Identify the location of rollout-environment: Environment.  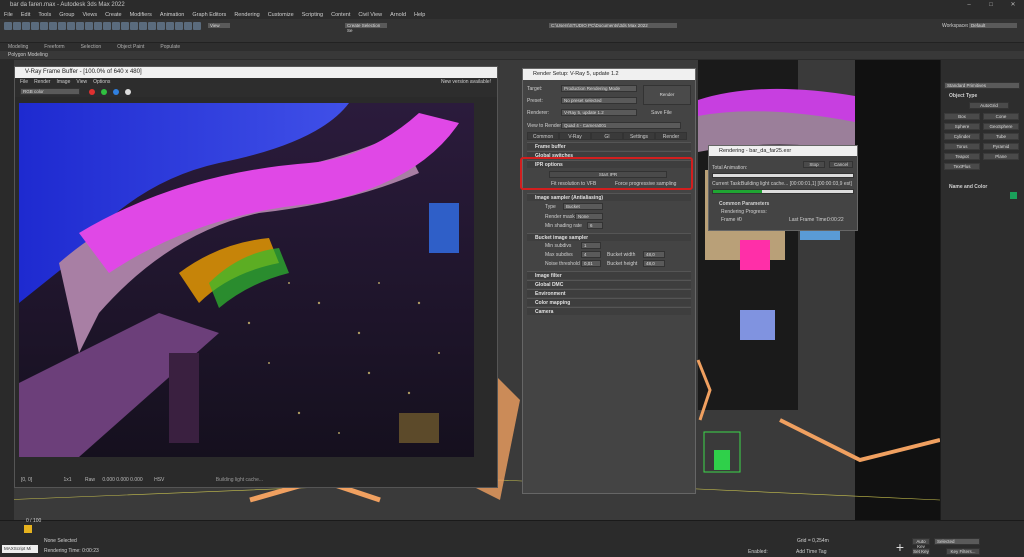
(609, 293).